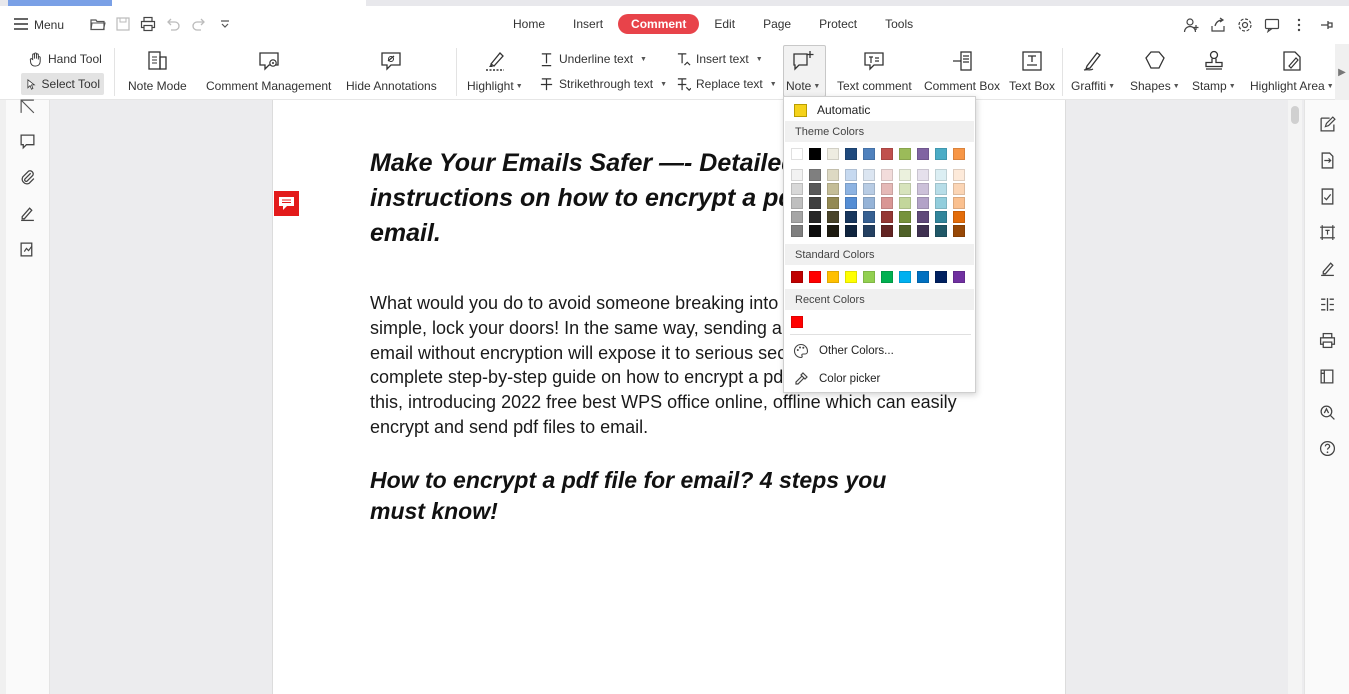 Image resolution: width=1349 pixels, height=694 pixels. Describe the element at coordinates (62, 84) in the screenshot. I see `select-tool-button: Select Tool` at that location.